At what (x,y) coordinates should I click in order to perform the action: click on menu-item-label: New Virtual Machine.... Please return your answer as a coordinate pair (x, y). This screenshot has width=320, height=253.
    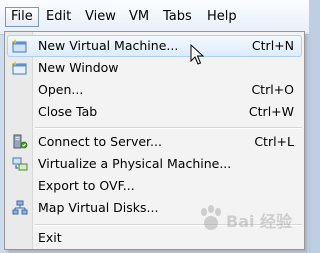
    Looking at the image, I should click on (108, 45).